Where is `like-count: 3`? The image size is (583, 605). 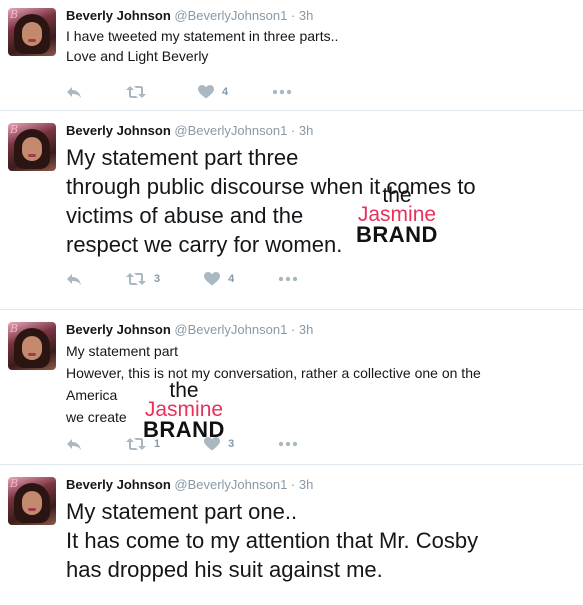
like-count: 3 is located at coordinates (231, 444).